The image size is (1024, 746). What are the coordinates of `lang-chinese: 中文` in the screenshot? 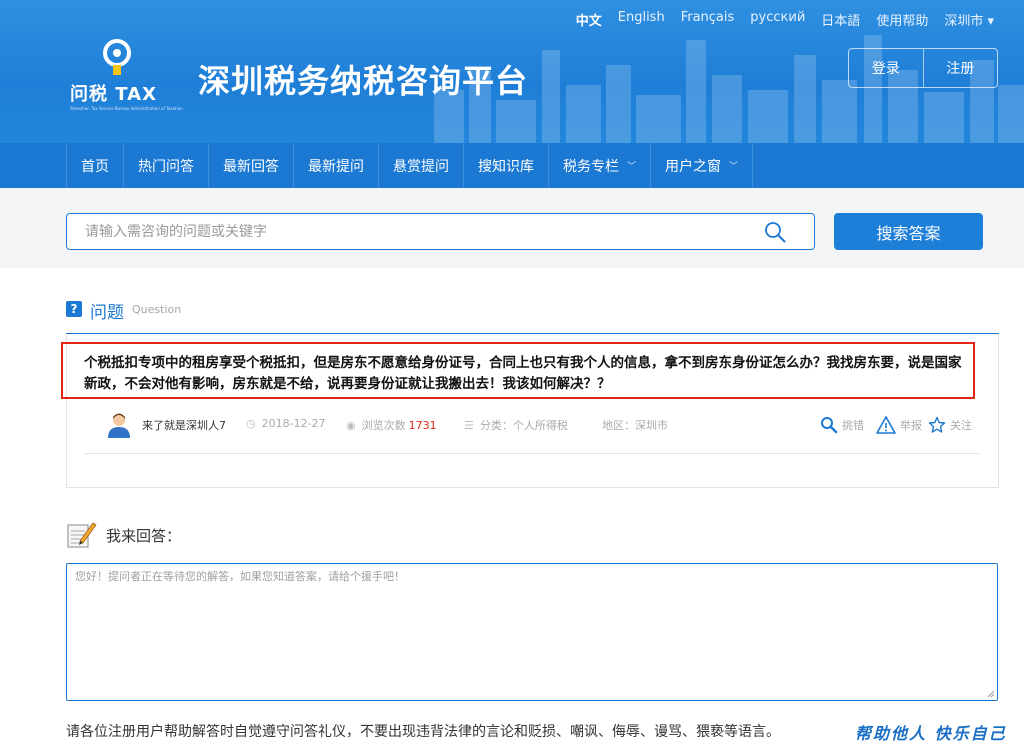 It's located at (589, 19).